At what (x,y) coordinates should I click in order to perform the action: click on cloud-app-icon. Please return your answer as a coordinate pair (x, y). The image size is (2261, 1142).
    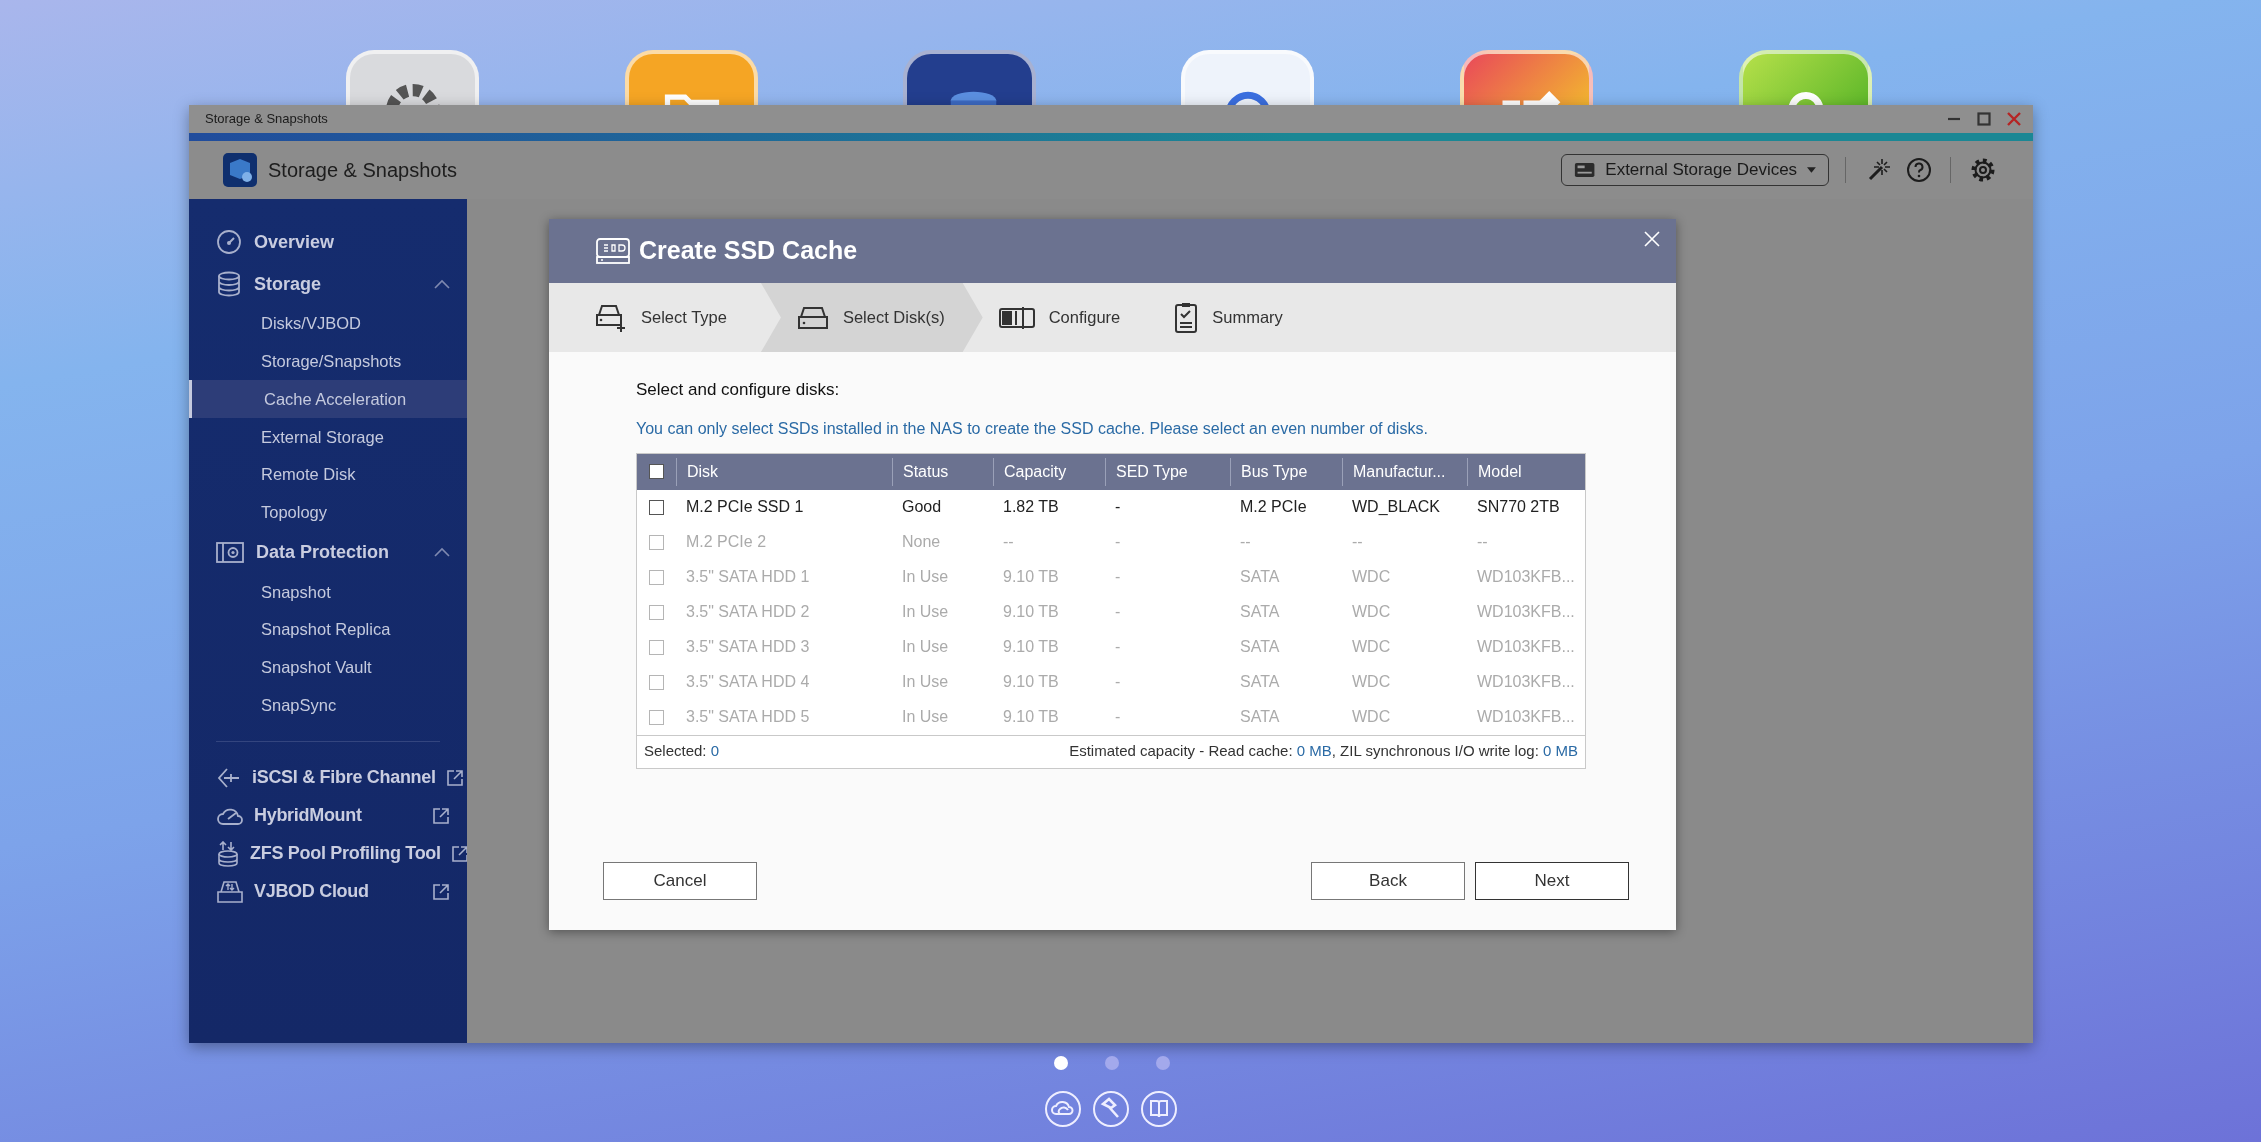
    Looking at the image, I should click on (1247, 77).